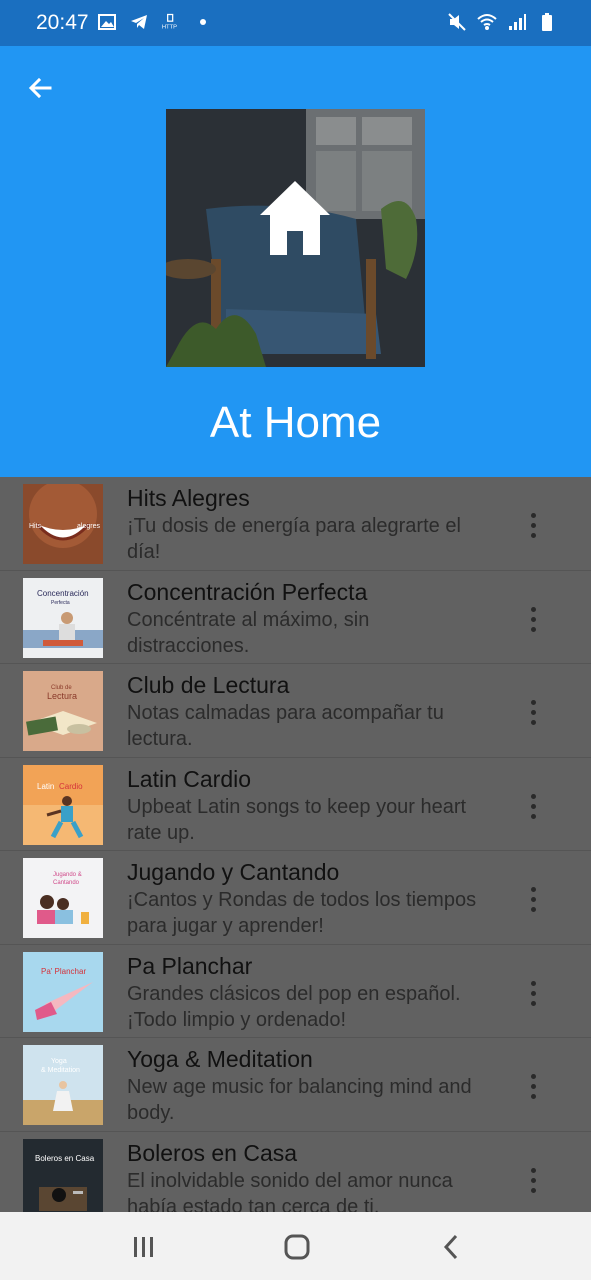 The height and width of the screenshot is (1280, 591). Describe the element at coordinates (189, 778) in the screenshot. I see `playlist-title: Latin Cardio` at that location.